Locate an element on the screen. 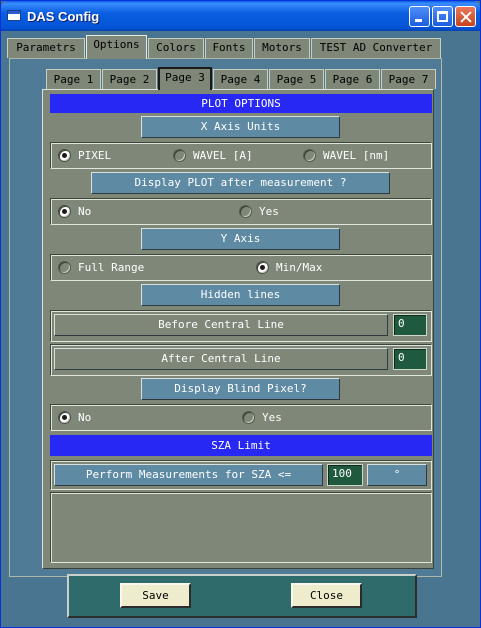  maximize-icon is located at coordinates (442, 16).